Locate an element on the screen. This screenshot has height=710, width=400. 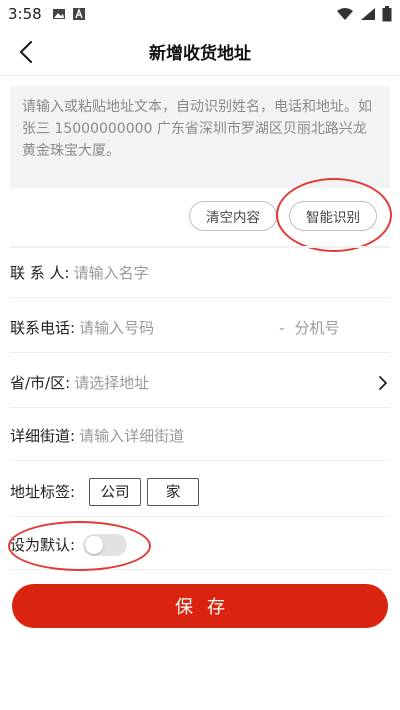
phone-ext-dash: - is located at coordinates (282, 327).